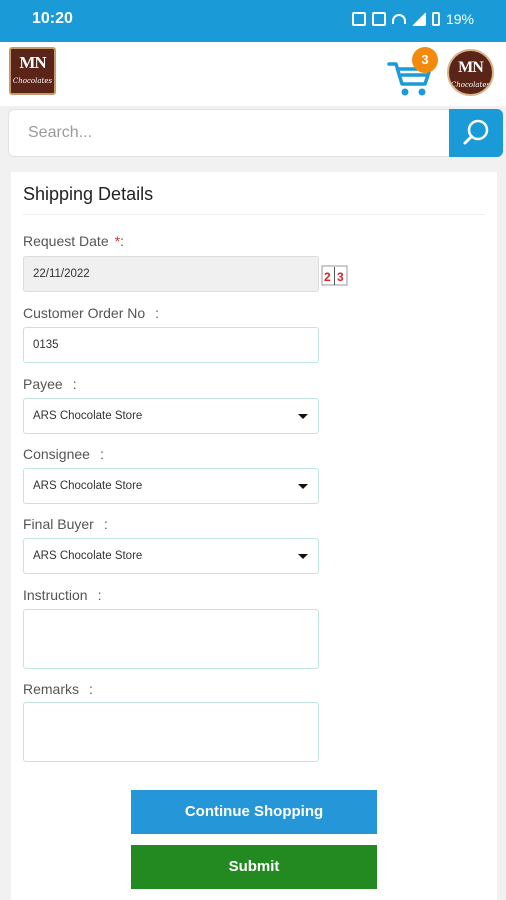 The height and width of the screenshot is (900, 506). What do you see at coordinates (171, 345) in the screenshot?
I see `customer-order-input: 0135` at bounding box center [171, 345].